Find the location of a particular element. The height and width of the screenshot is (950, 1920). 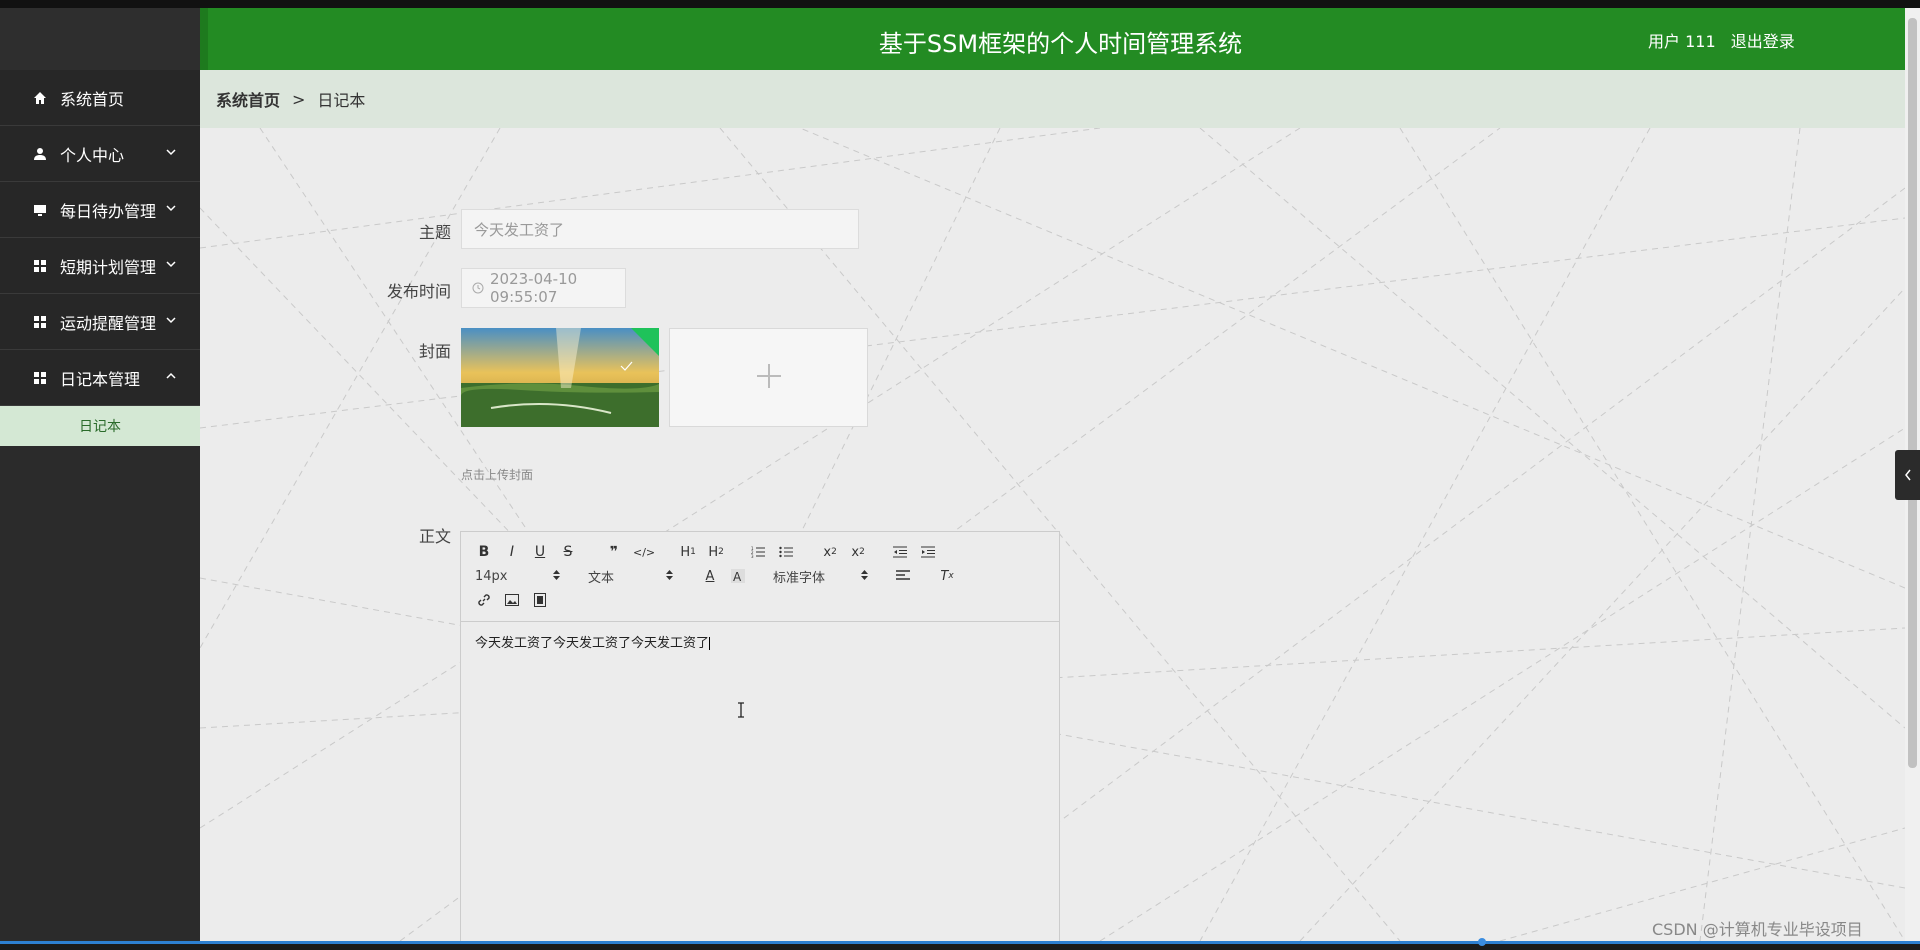

editor-text: 今天发工资了今天发工资了今天发工资了 is located at coordinates (592, 643).